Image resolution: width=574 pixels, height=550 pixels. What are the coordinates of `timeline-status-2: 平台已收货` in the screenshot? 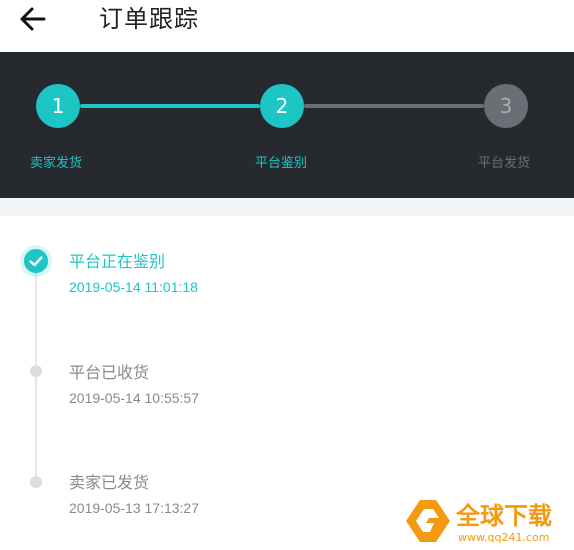 It's located at (109, 372).